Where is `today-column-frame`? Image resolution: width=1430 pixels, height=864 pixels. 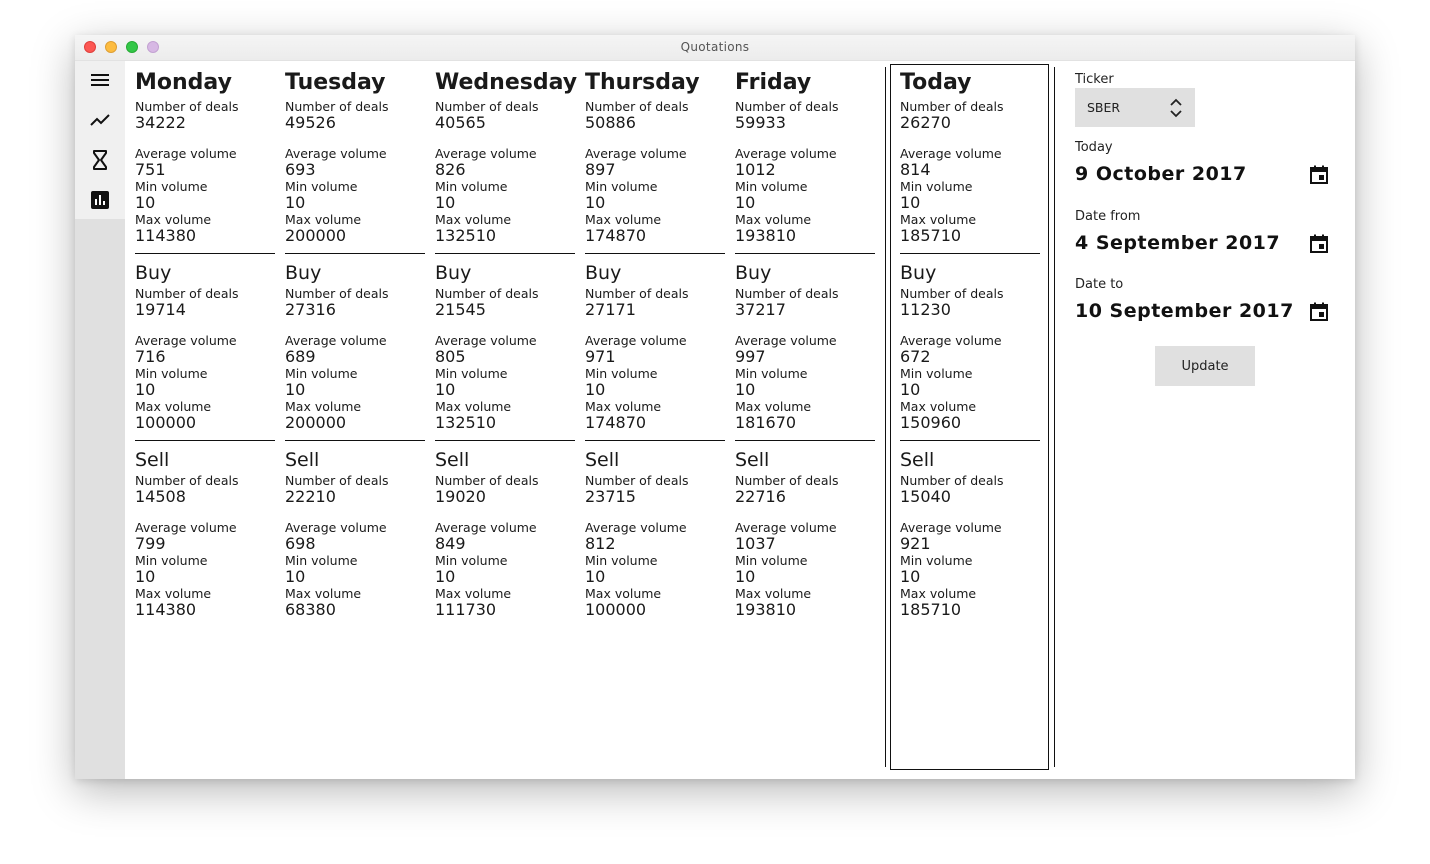 today-column-frame is located at coordinates (969, 417).